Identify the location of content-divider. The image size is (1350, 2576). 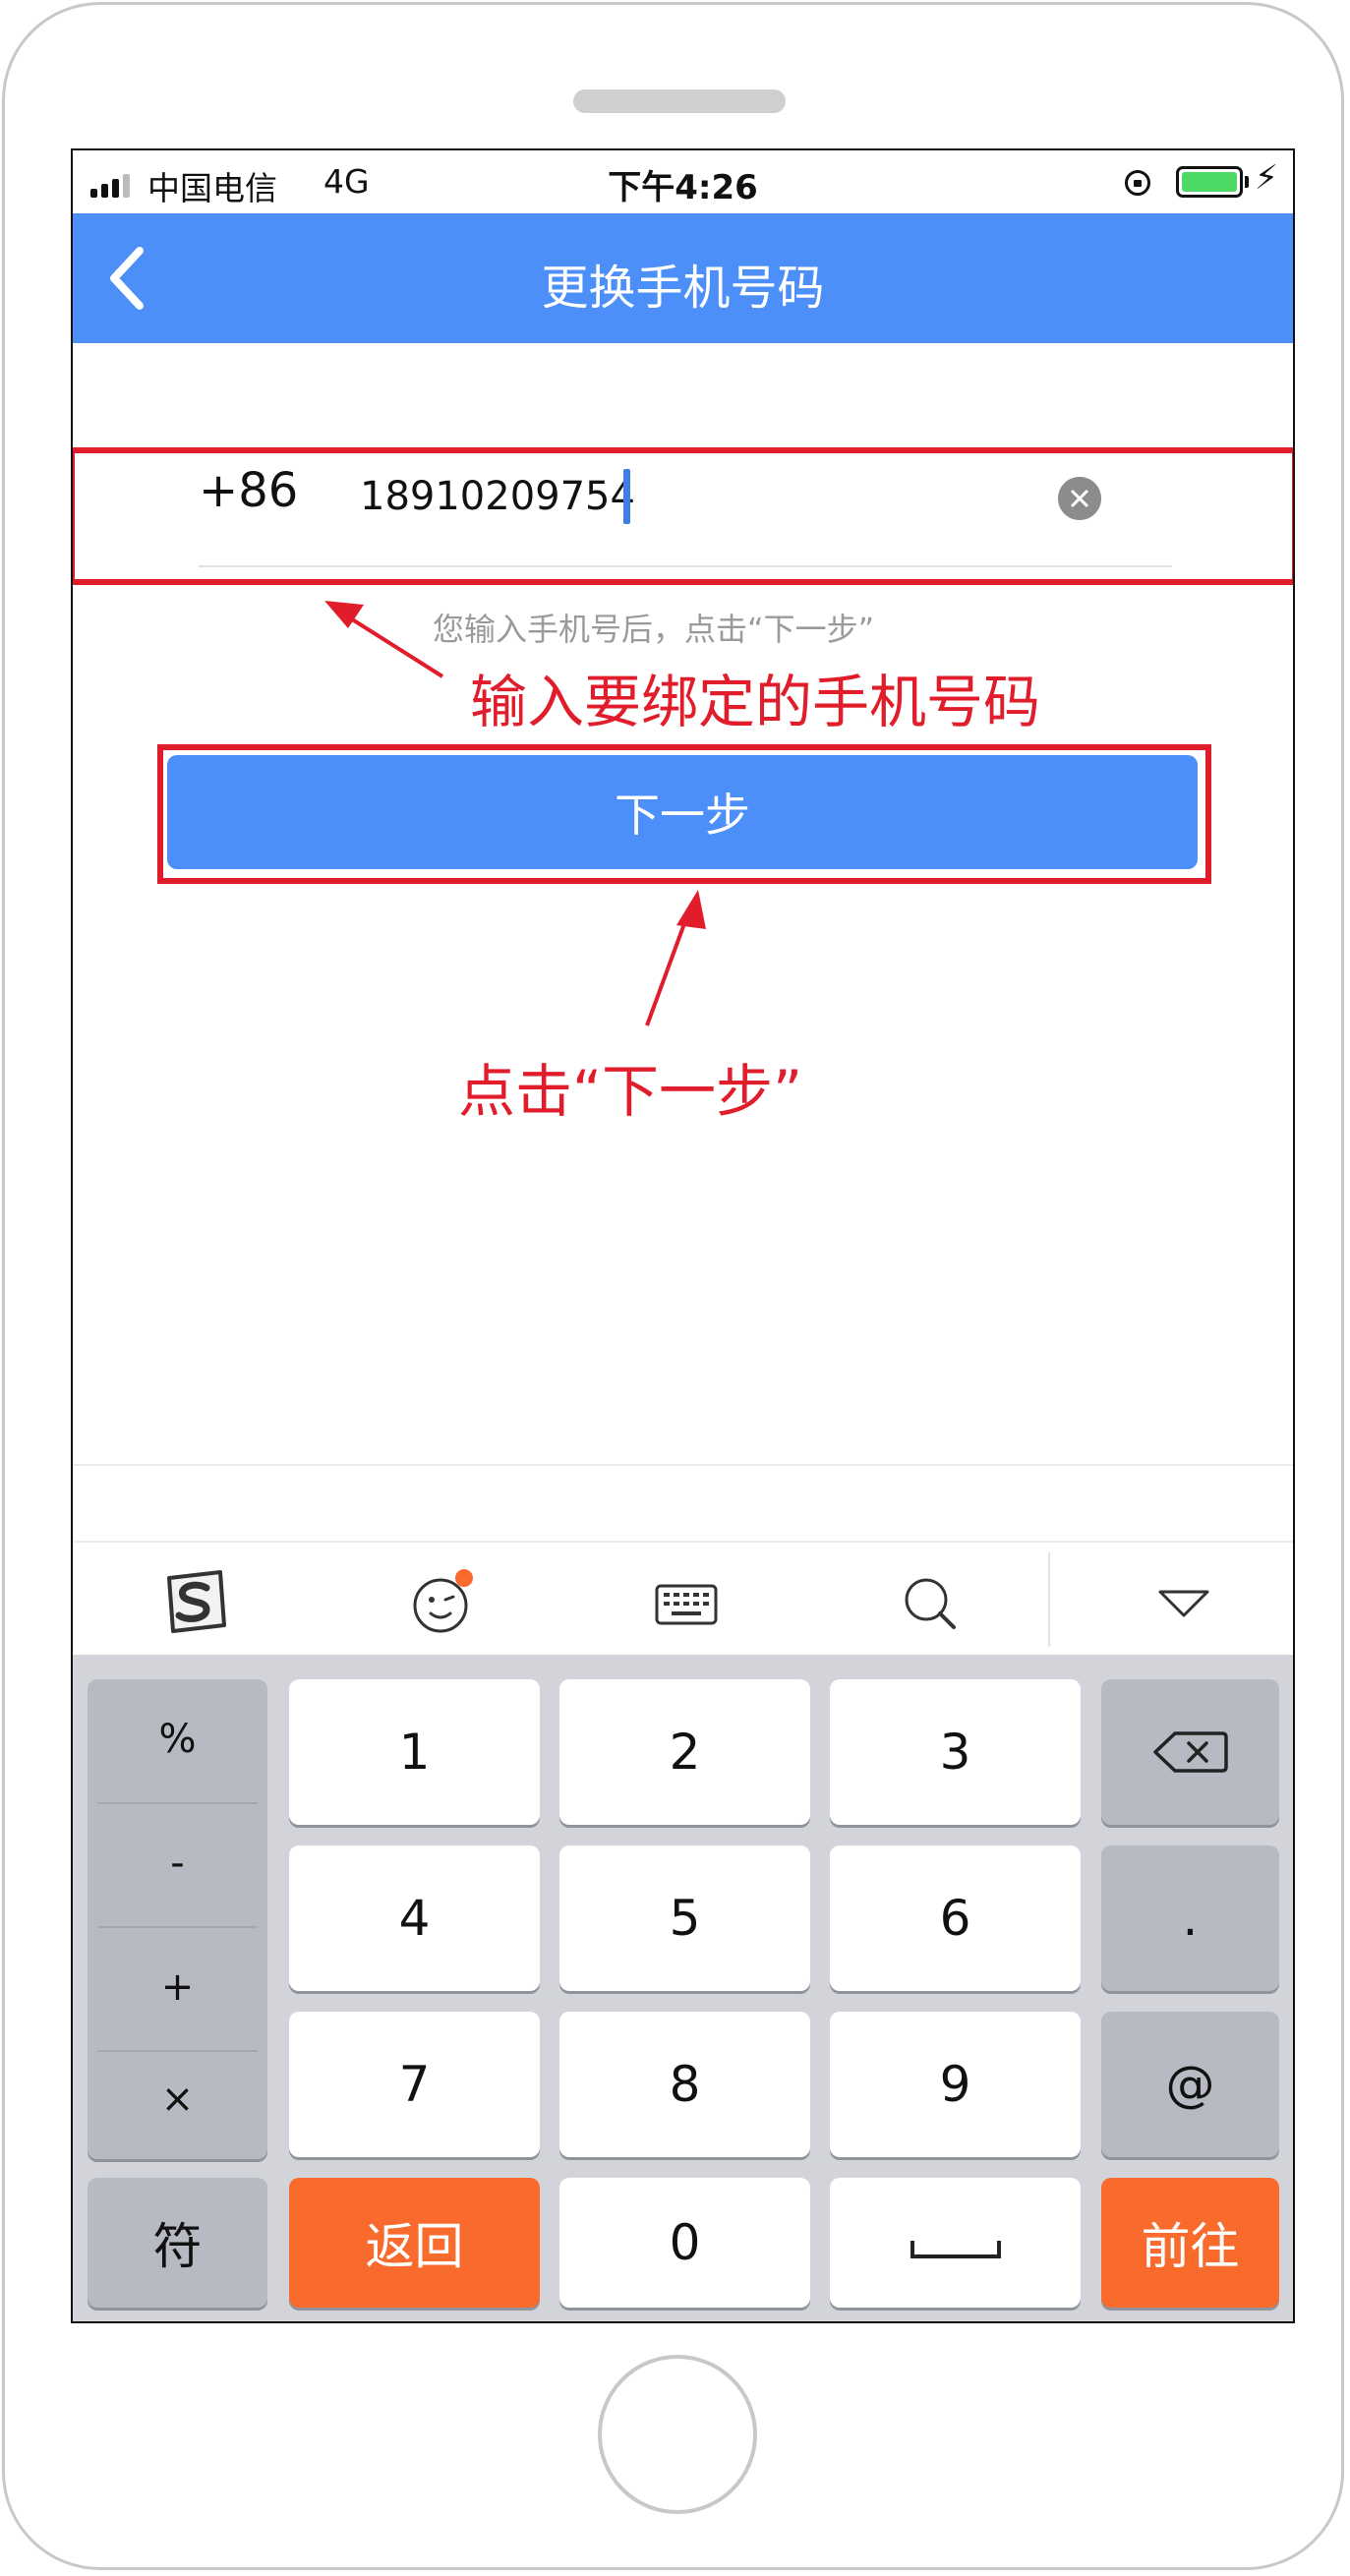
(683, 1465).